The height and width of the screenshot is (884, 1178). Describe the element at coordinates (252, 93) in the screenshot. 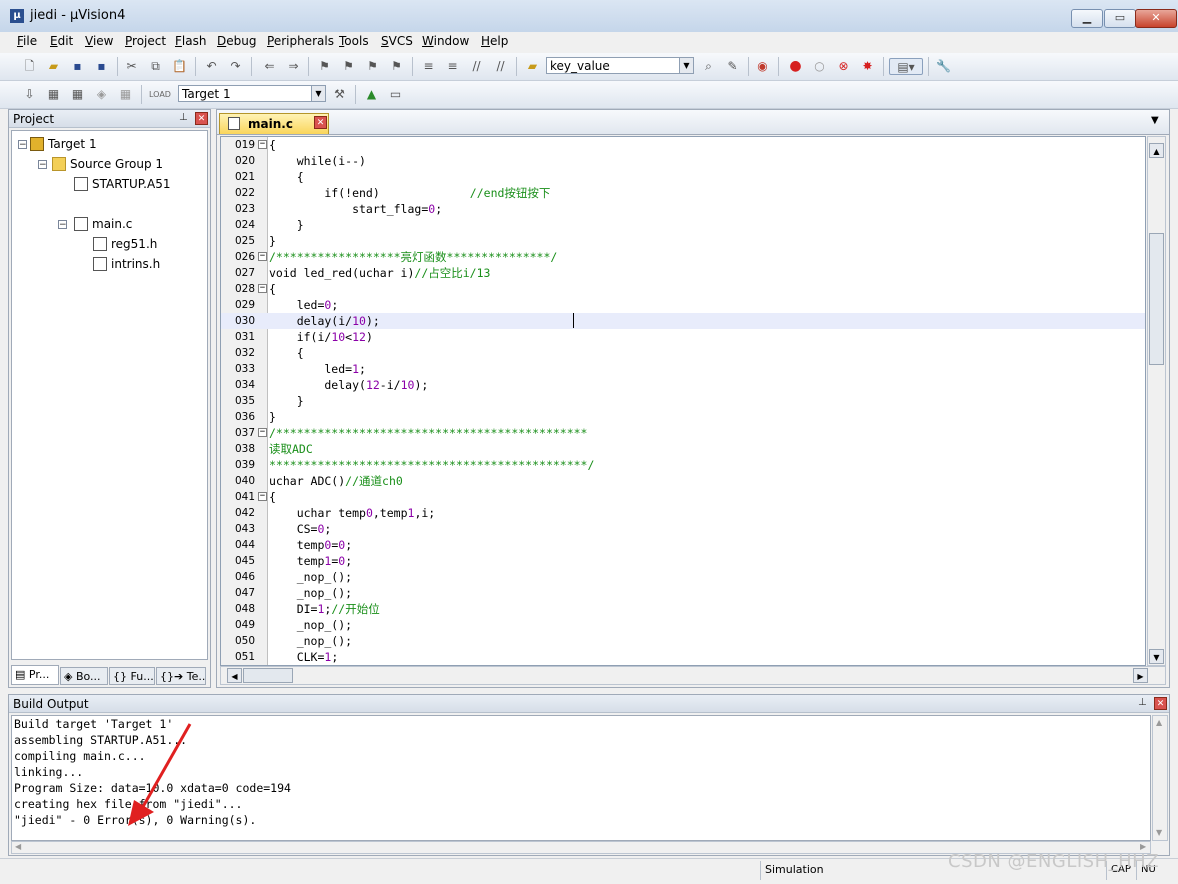

I see `target-combo: Target 1 ▼` at that location.